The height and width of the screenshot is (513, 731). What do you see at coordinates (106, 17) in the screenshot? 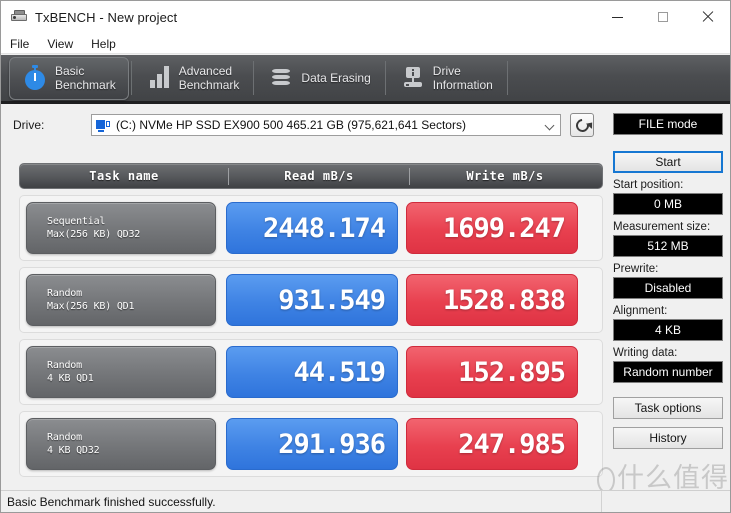
I see `window-title: TxBENCH - New project` at bounding box center [106, 17].